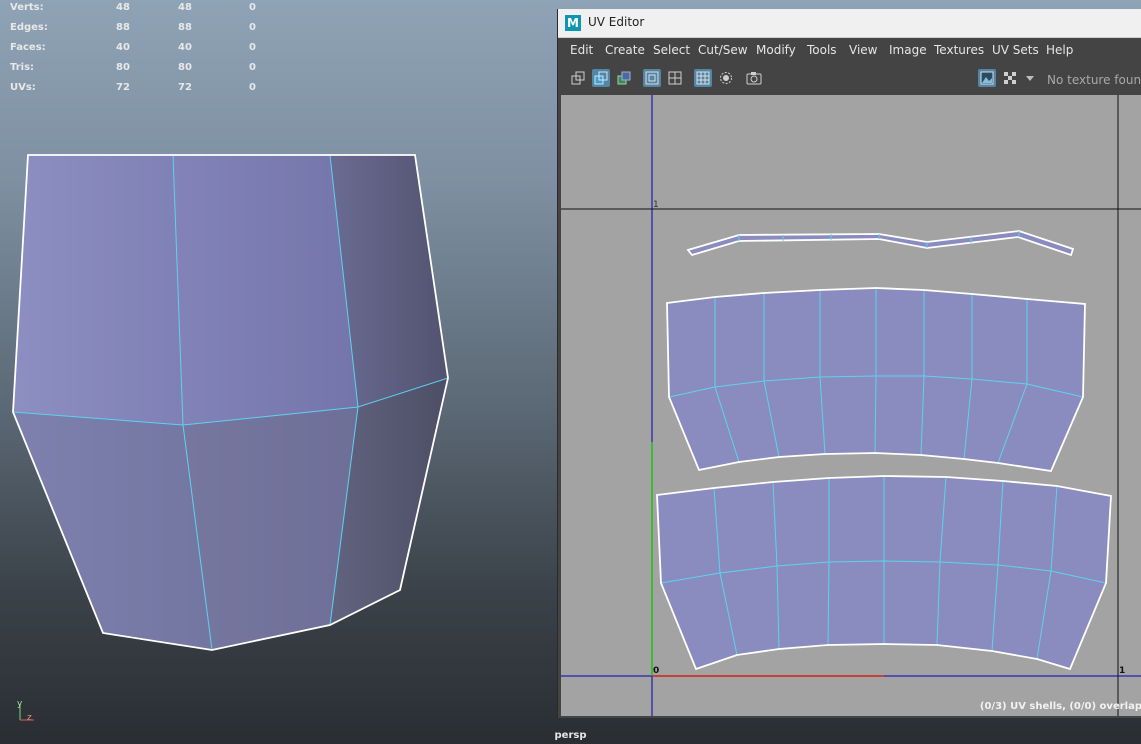 This screenshot has height=744, width=1141. Describe the element at coordinates (675, 78) in the screenshot. I see `snap-grid-icon` at that location.